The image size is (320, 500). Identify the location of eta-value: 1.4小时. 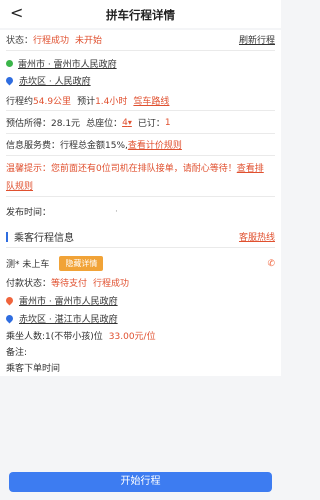
(111, 102).